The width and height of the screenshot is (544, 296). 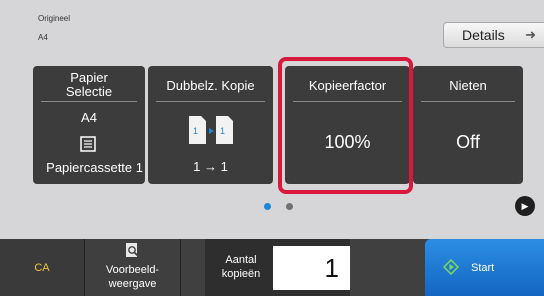 I want to click on preview-label-line2: weergave, so click(x=132, y=284).